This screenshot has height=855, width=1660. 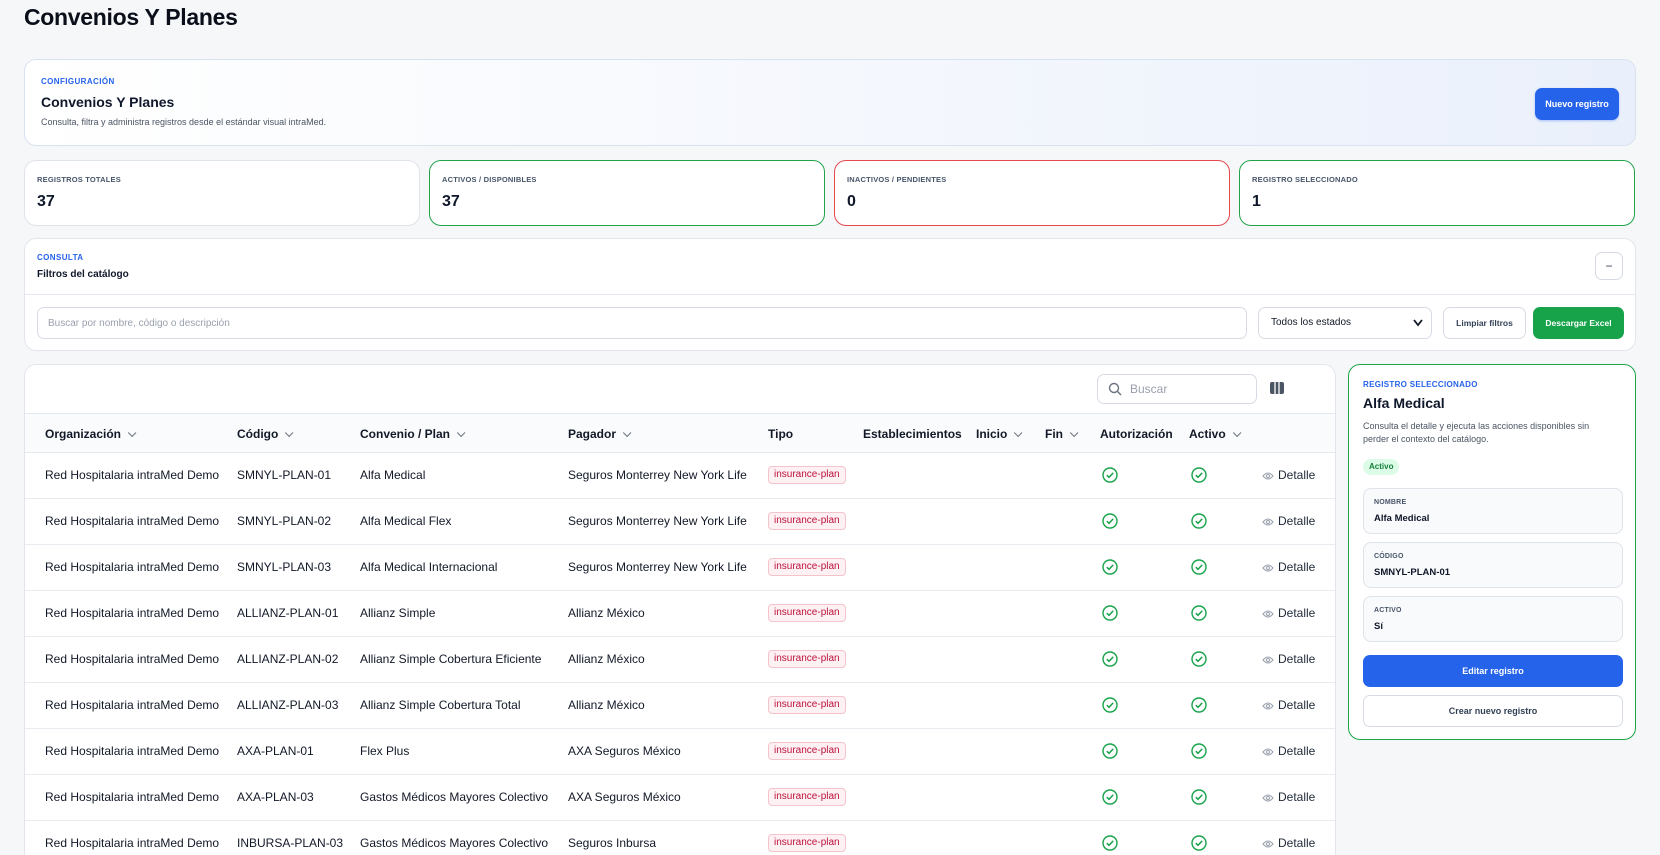 I want to click on column-header: Activo, so click(x=1215, y=434).